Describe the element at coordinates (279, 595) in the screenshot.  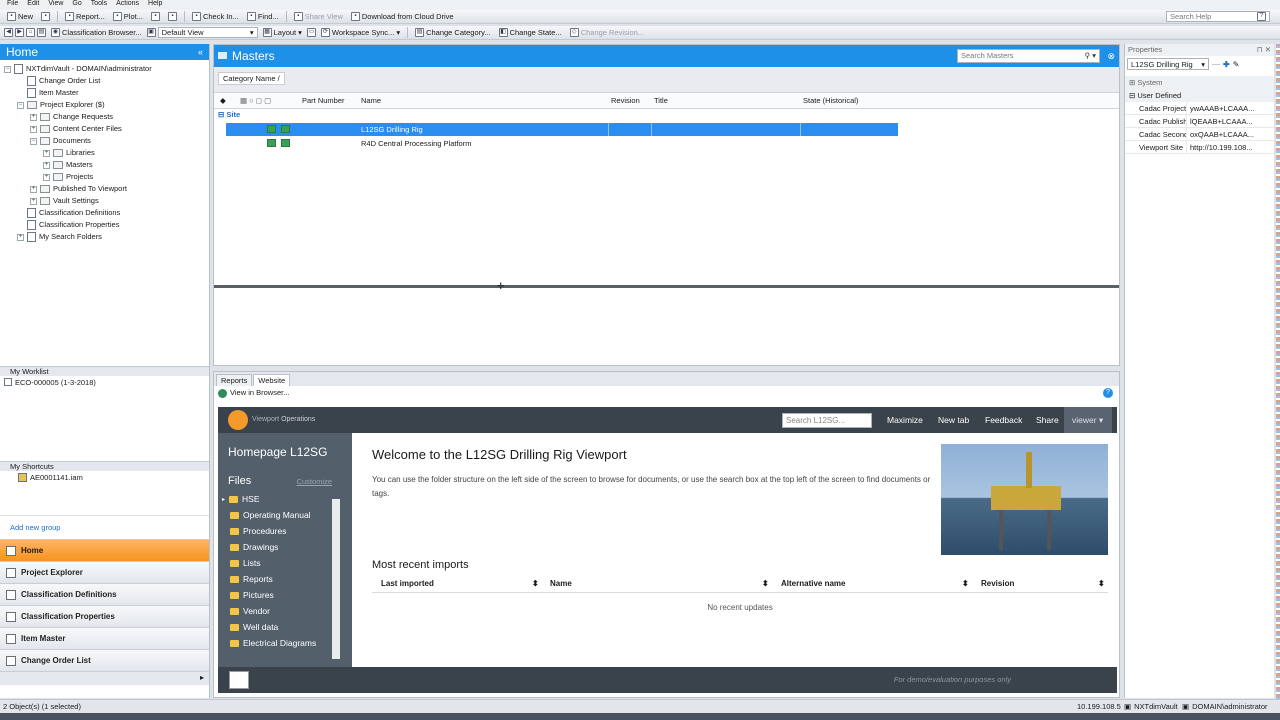
I see `folder-item: Pictures` at that location.